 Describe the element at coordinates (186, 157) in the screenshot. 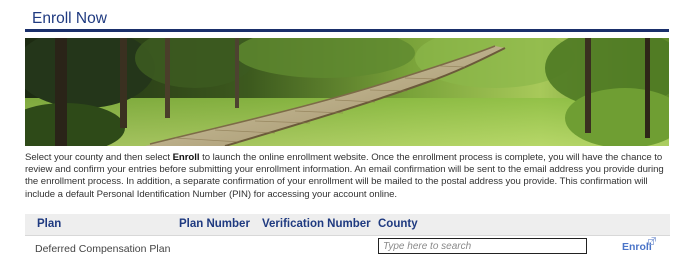

I see `instructions-enroll-emphasis: Enroll` at that location.